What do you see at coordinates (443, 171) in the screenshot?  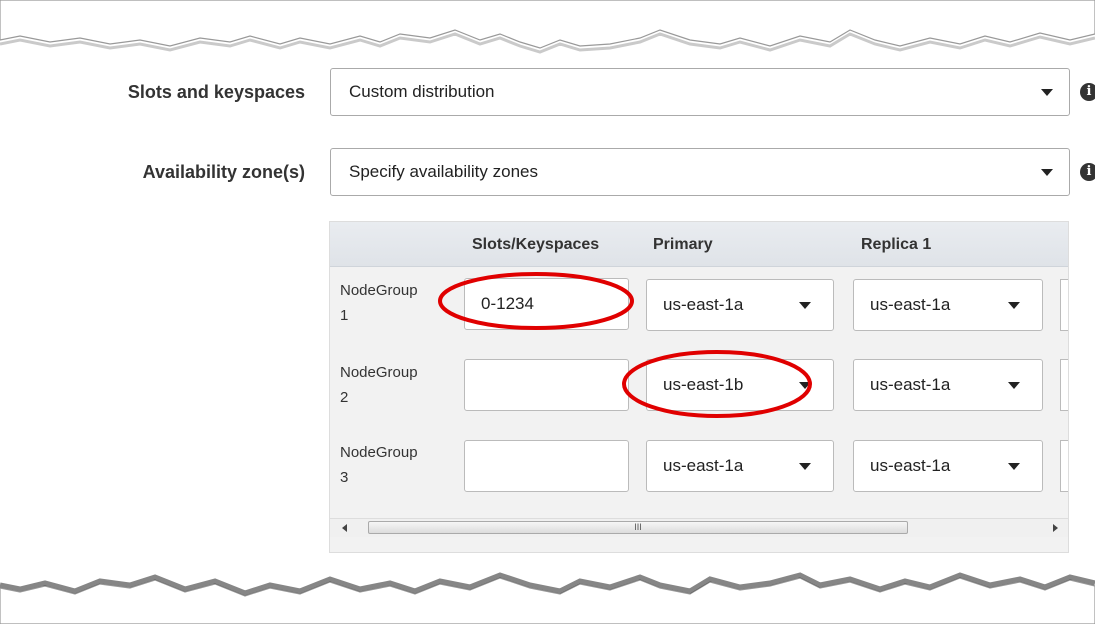 I see `availability-zones-value: Specify availability zones` at bounding box center [443, 171].